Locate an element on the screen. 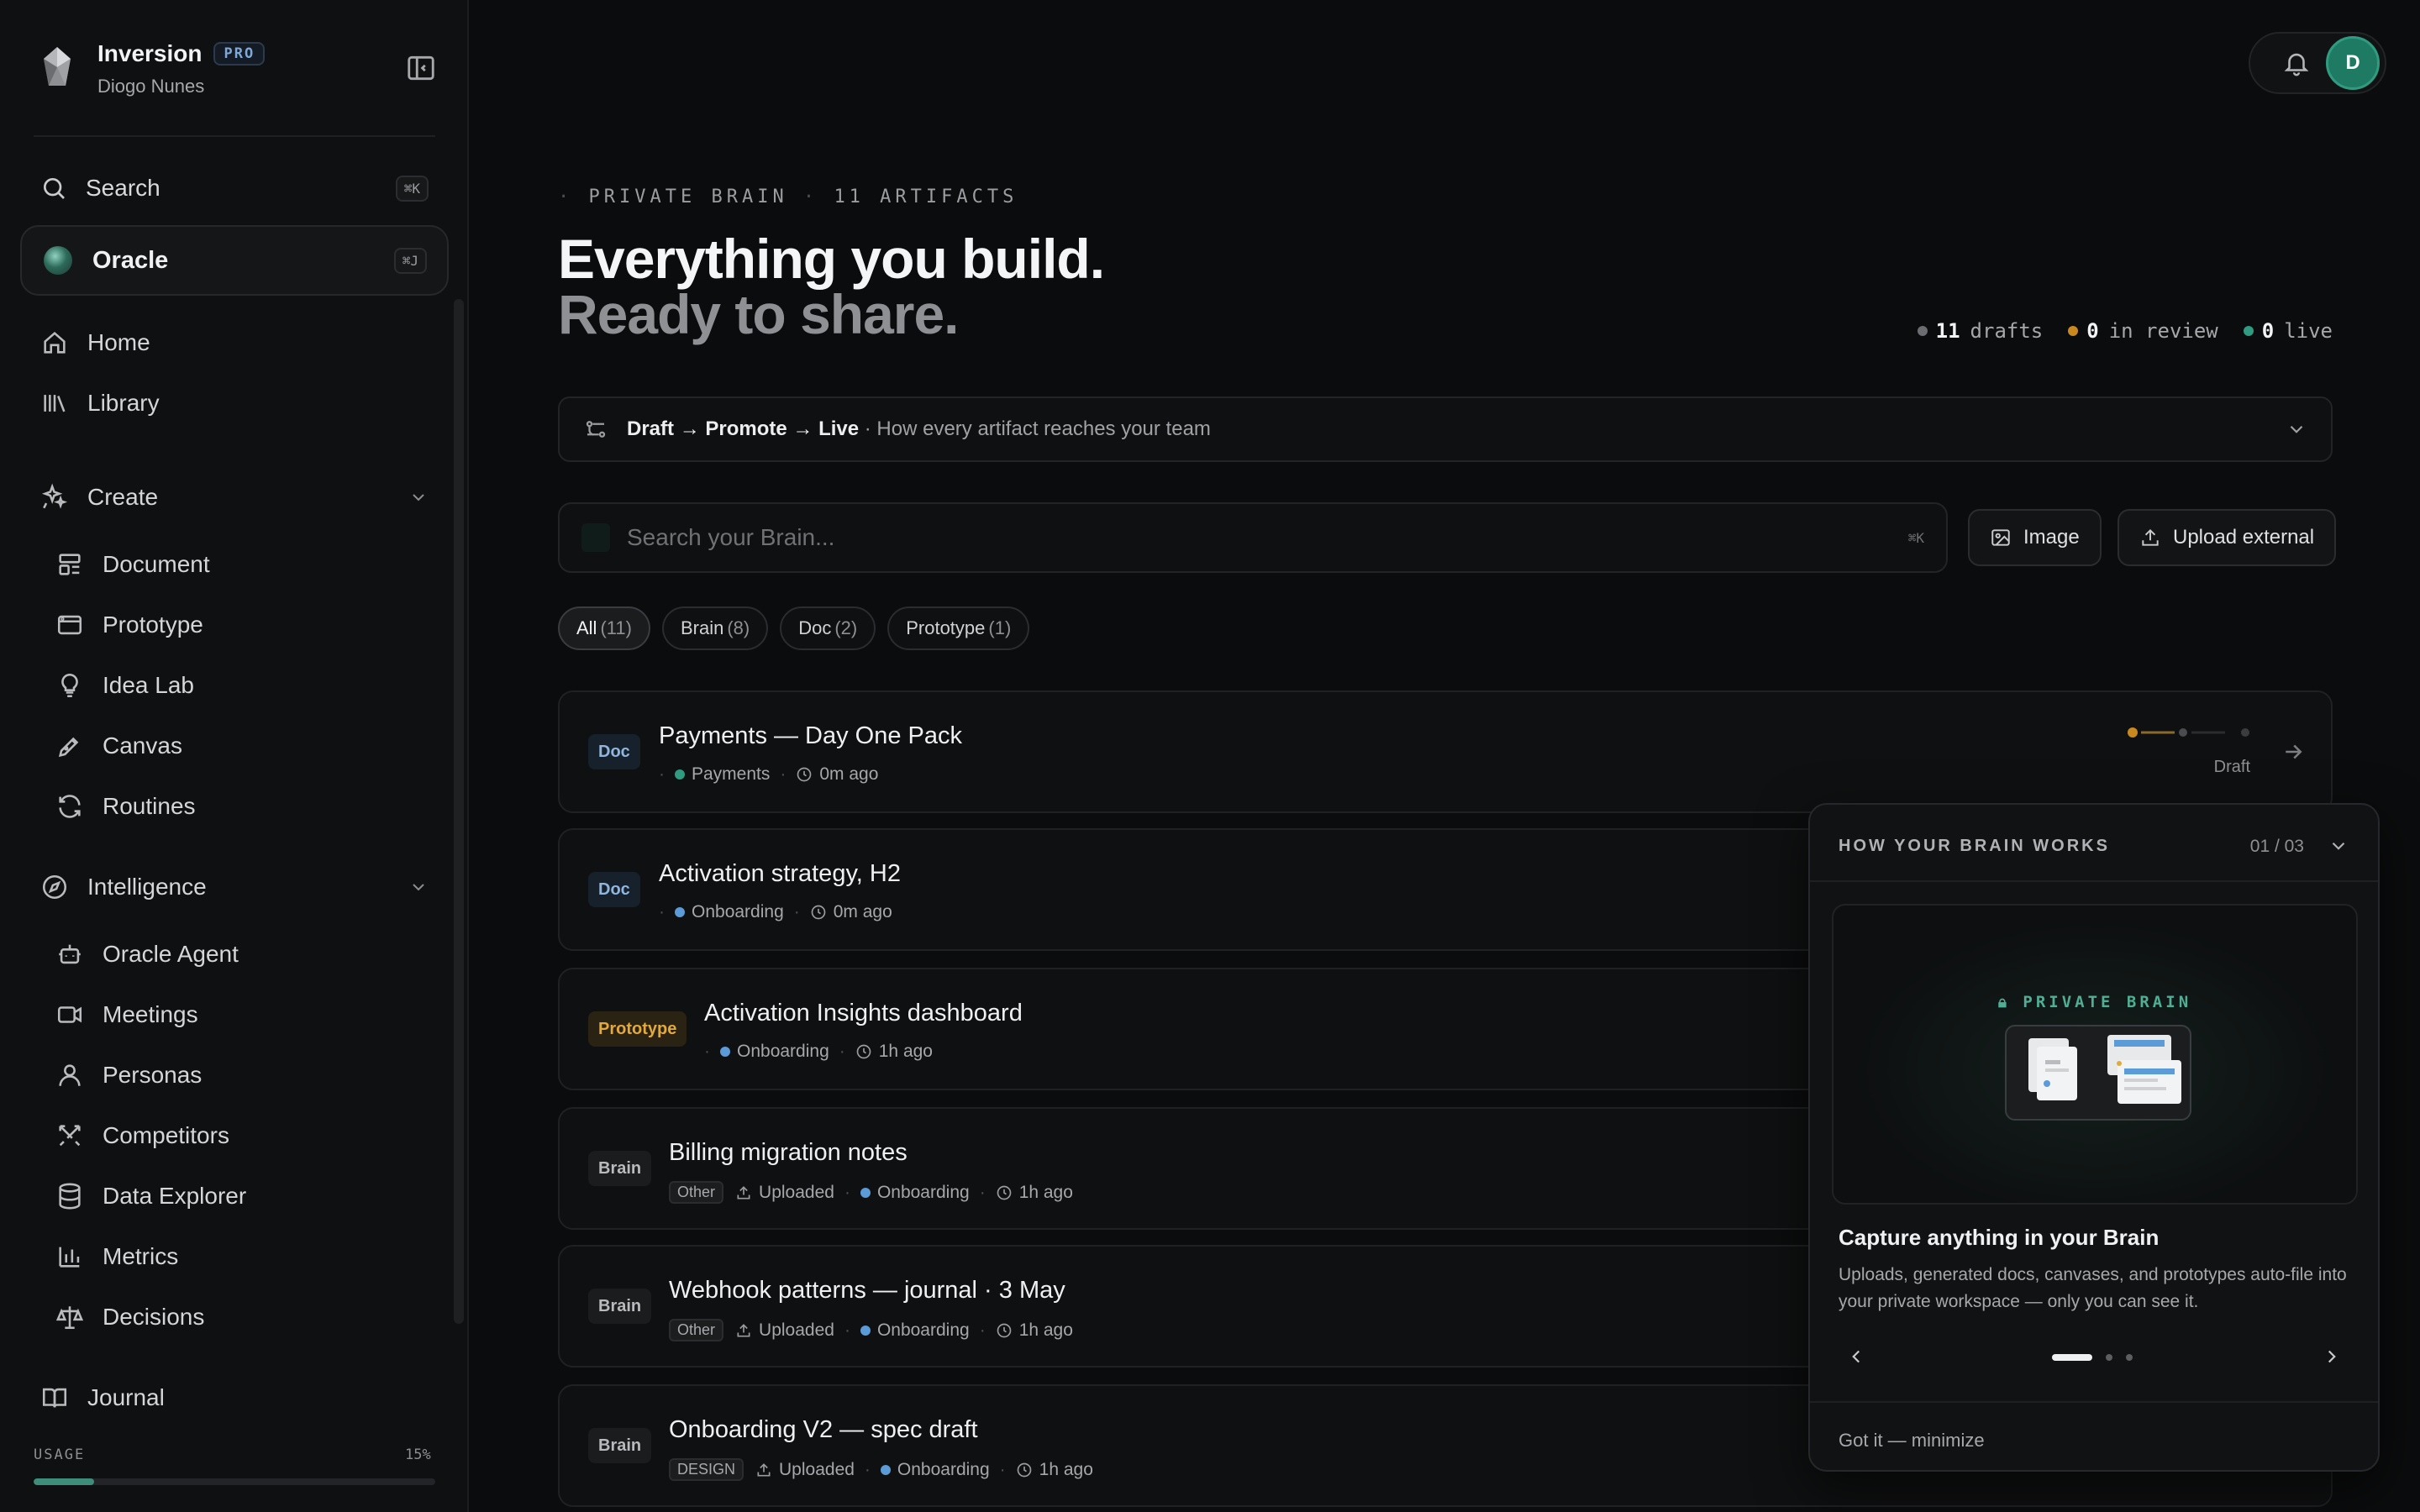 The width and height of the screenshot is (2420, 1512). chip-count: (8) is located at coordinates (738, 627).